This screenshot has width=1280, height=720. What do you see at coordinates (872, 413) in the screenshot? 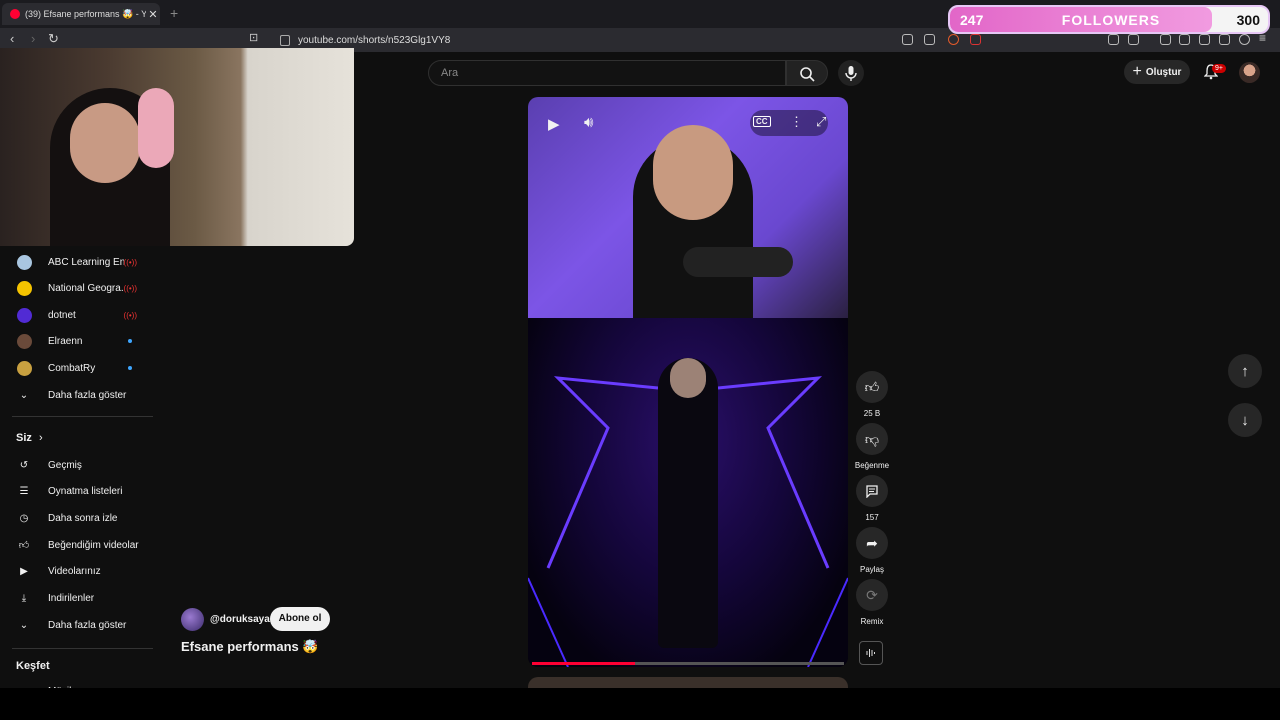
I see `like-count: 25 B` at bounding box center [872, 413].